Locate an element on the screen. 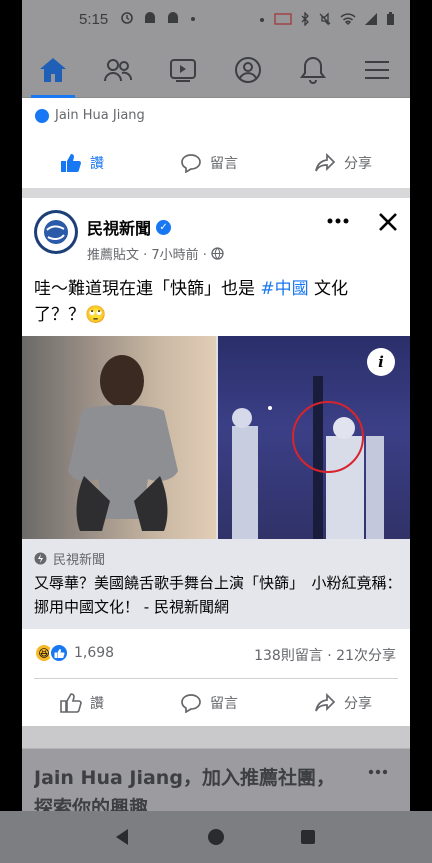 This screenshot has width=432, height=863. suggested-groups-card: Jain Hua Jiang，加入推薦社團，探索你的興趣 is located at coordinates (216, 781).